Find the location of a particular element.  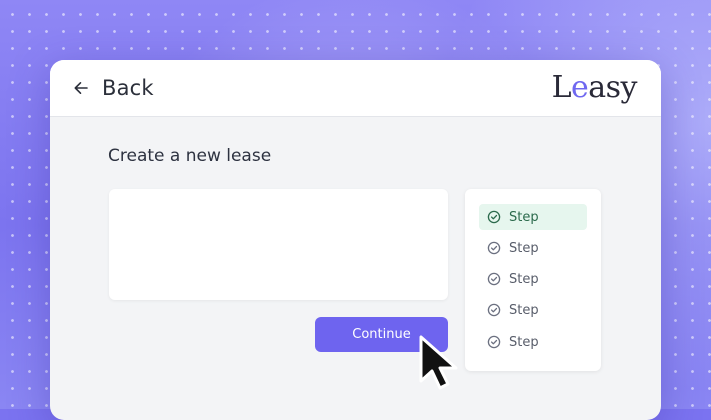

logo-letter-e: e is located at coordinates (580, 87).